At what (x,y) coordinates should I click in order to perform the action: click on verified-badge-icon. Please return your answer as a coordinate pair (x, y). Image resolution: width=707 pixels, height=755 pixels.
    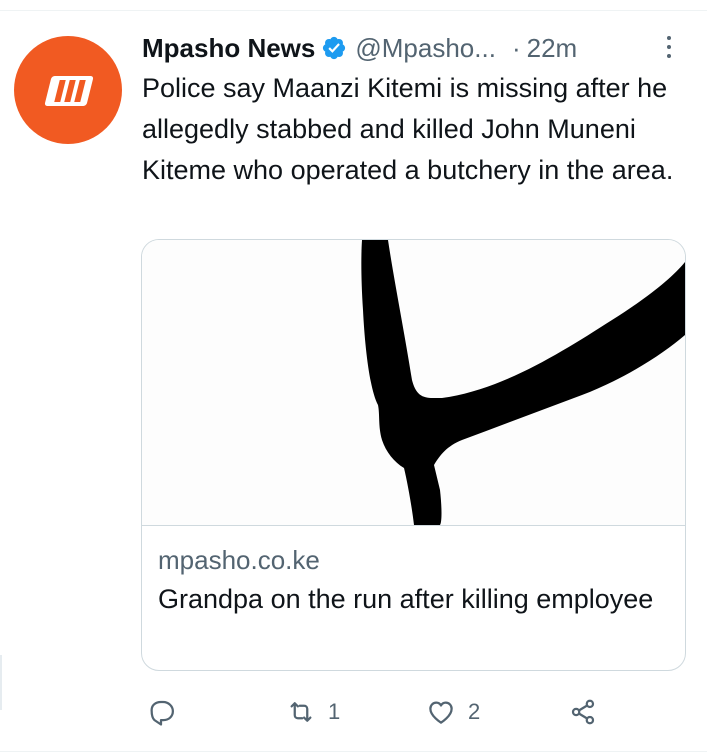
    Looking at the image, I should click on (334, 48).